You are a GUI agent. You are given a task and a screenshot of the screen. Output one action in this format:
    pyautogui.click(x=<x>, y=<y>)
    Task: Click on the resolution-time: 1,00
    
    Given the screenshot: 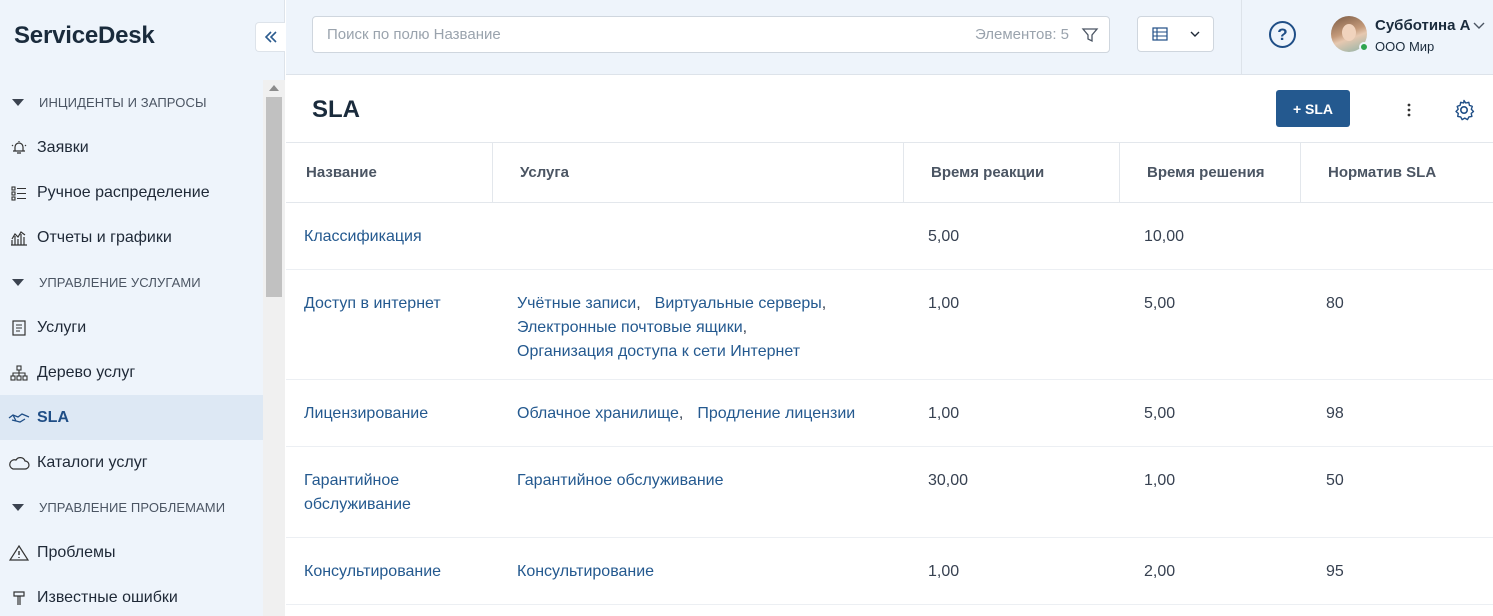 What is the action you would take?
    pyautogui.click(x=1160, y=480)
    